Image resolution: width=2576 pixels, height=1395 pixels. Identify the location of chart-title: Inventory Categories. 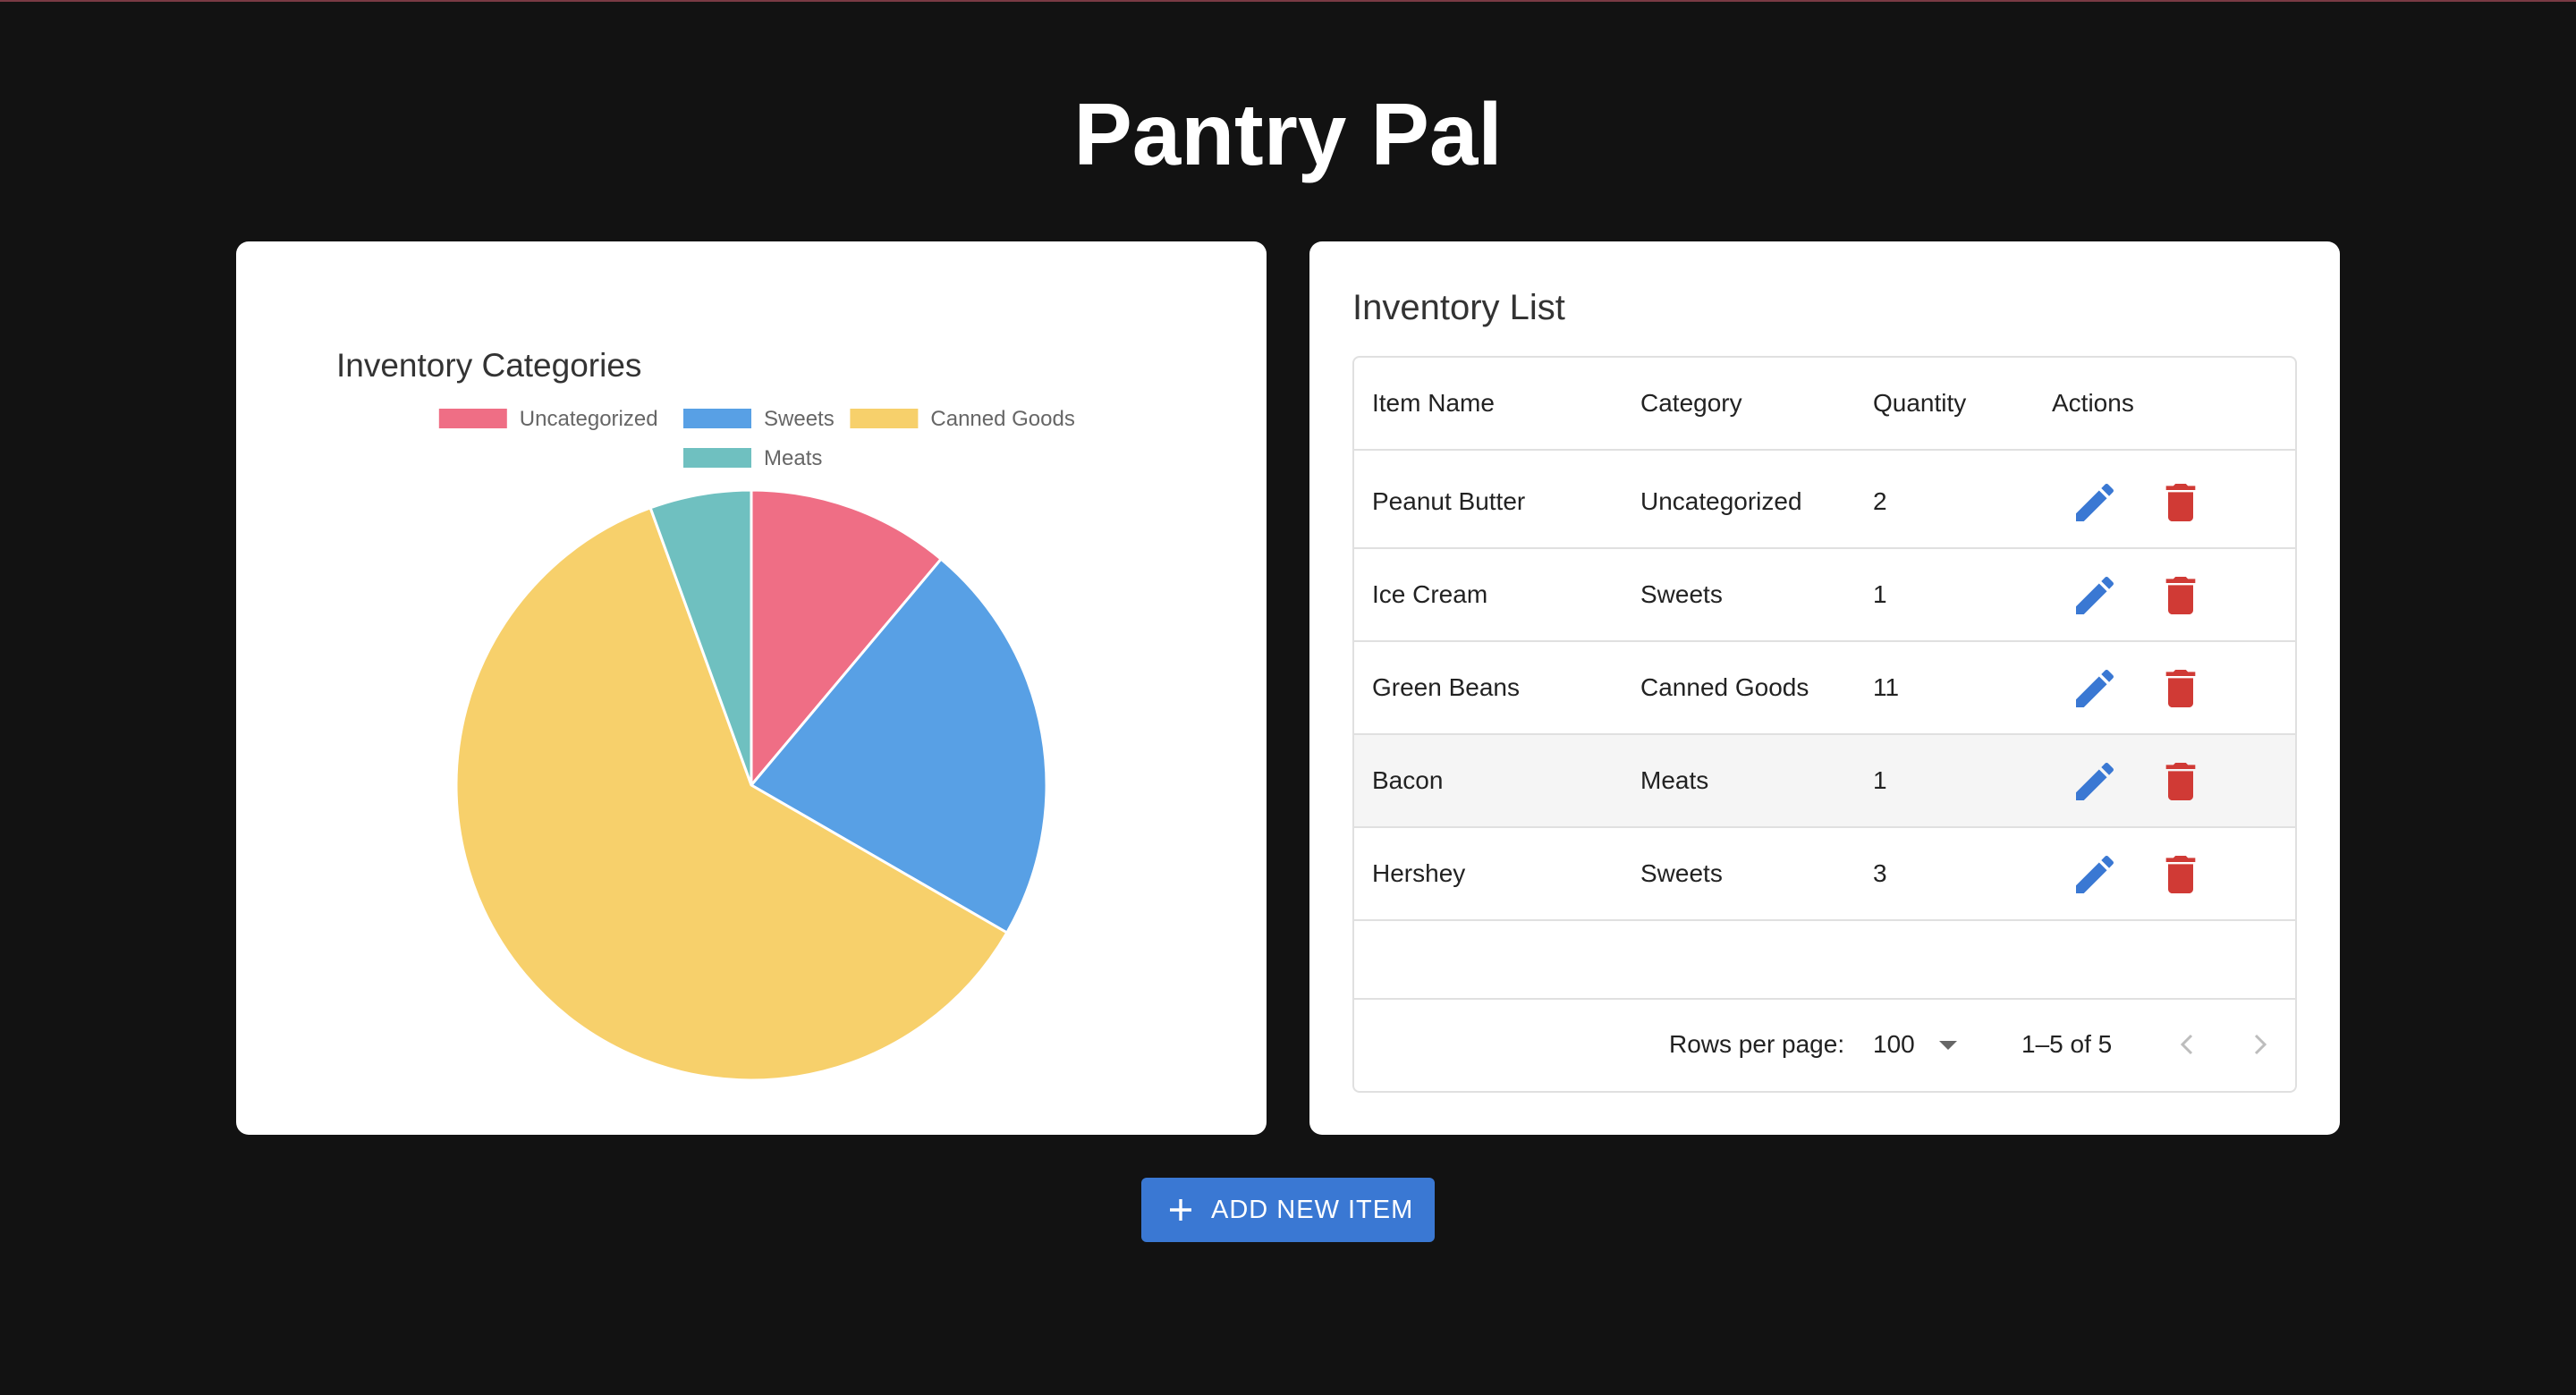
(488, 365).